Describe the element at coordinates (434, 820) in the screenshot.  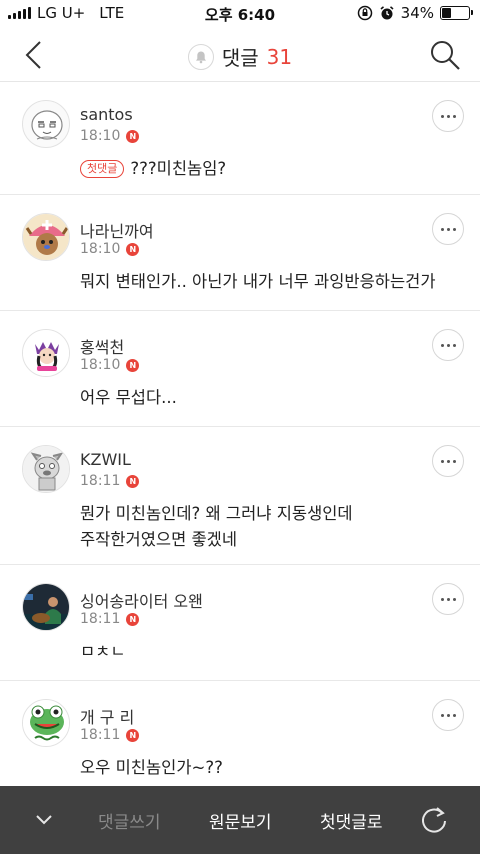
I see `refresh-icon` at that location.